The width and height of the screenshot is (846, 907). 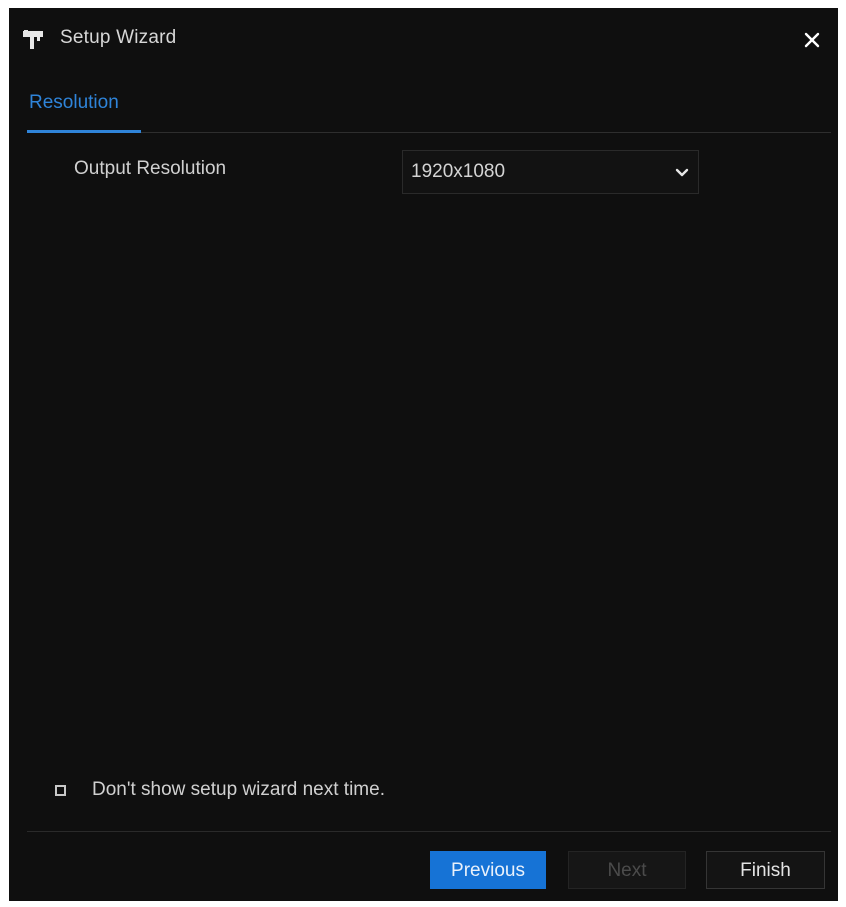 What do you see at coordinates (429, 110) in the screenshot?
I see `tab-bar: Resolution` at bounding box center [429, 110].